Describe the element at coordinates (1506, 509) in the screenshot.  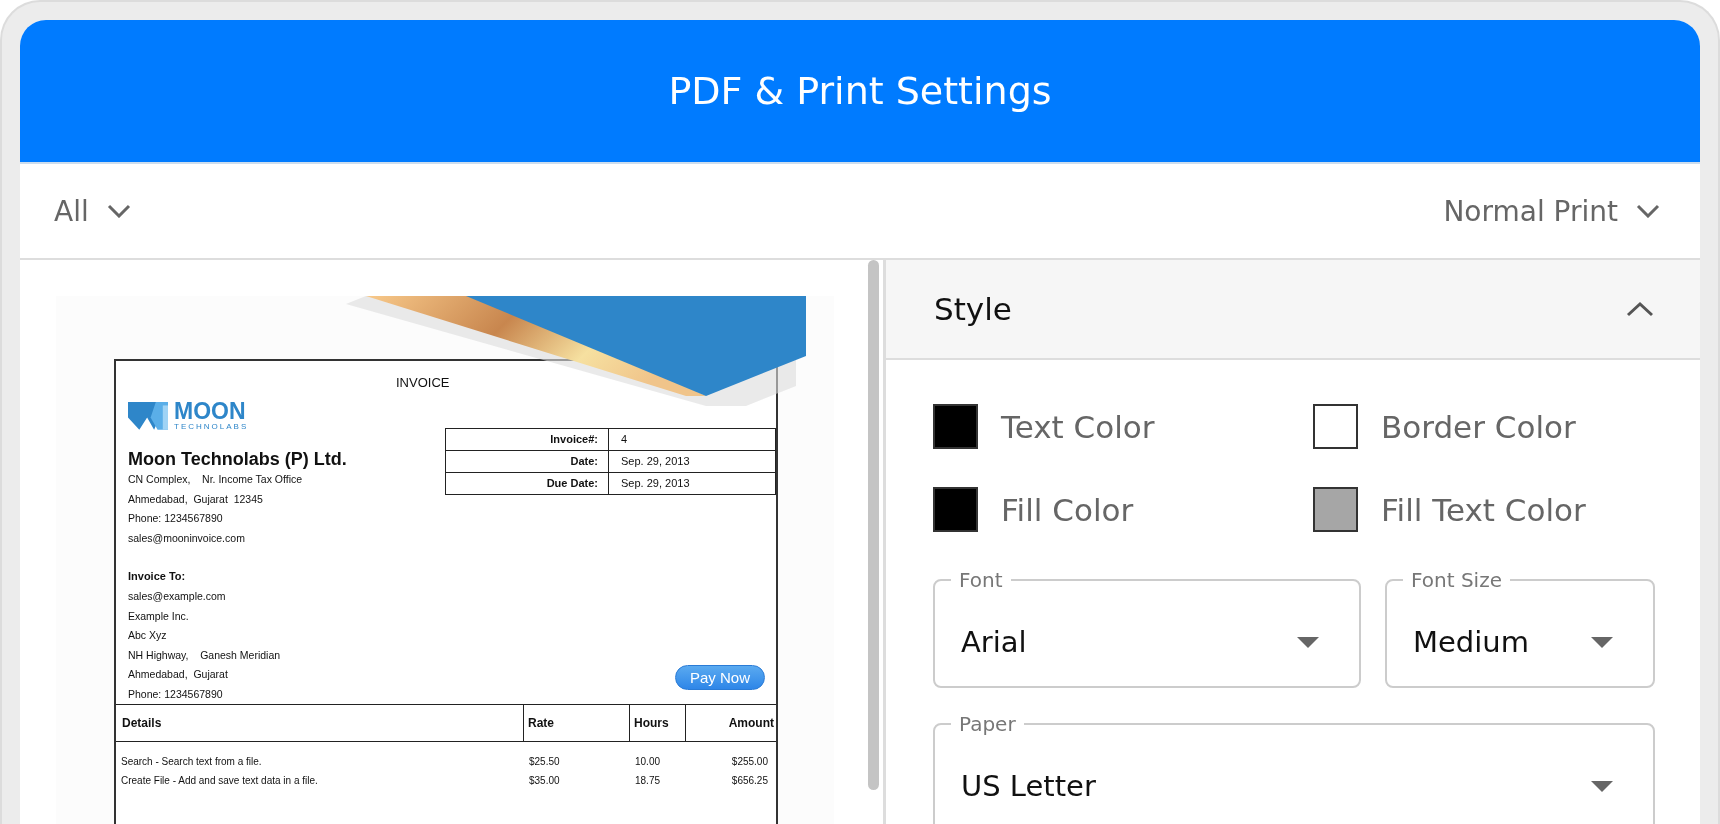
I see `color-option: Fill Text Color` at that location.